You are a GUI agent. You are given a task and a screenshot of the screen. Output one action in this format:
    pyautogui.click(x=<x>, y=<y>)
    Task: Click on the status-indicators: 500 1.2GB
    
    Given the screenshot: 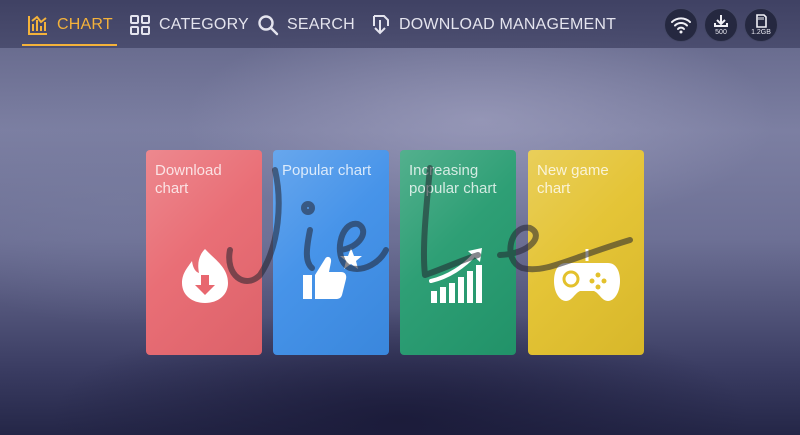 What is the action you would take?
    pyautogui.click(x=724, y=26)
    